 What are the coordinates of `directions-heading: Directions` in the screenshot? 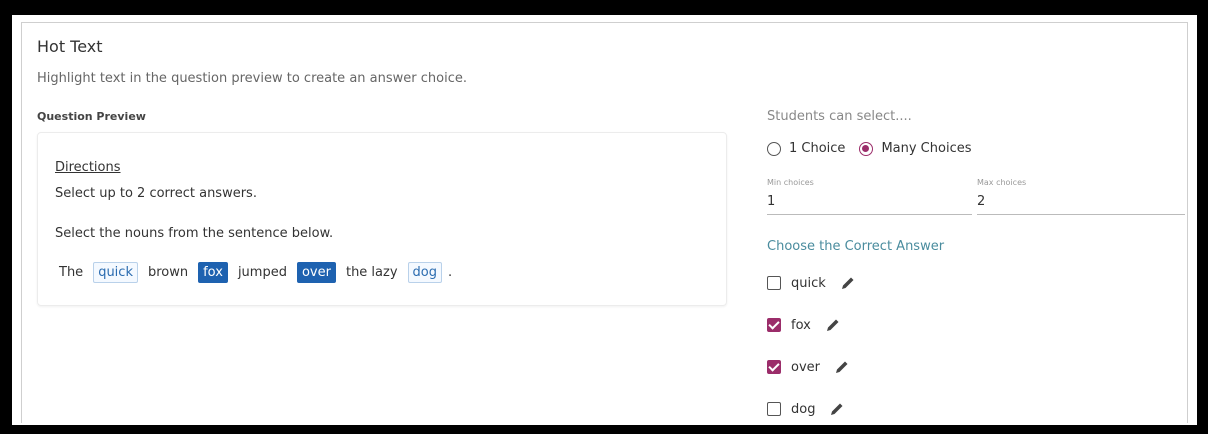 It's located at (88, 167).